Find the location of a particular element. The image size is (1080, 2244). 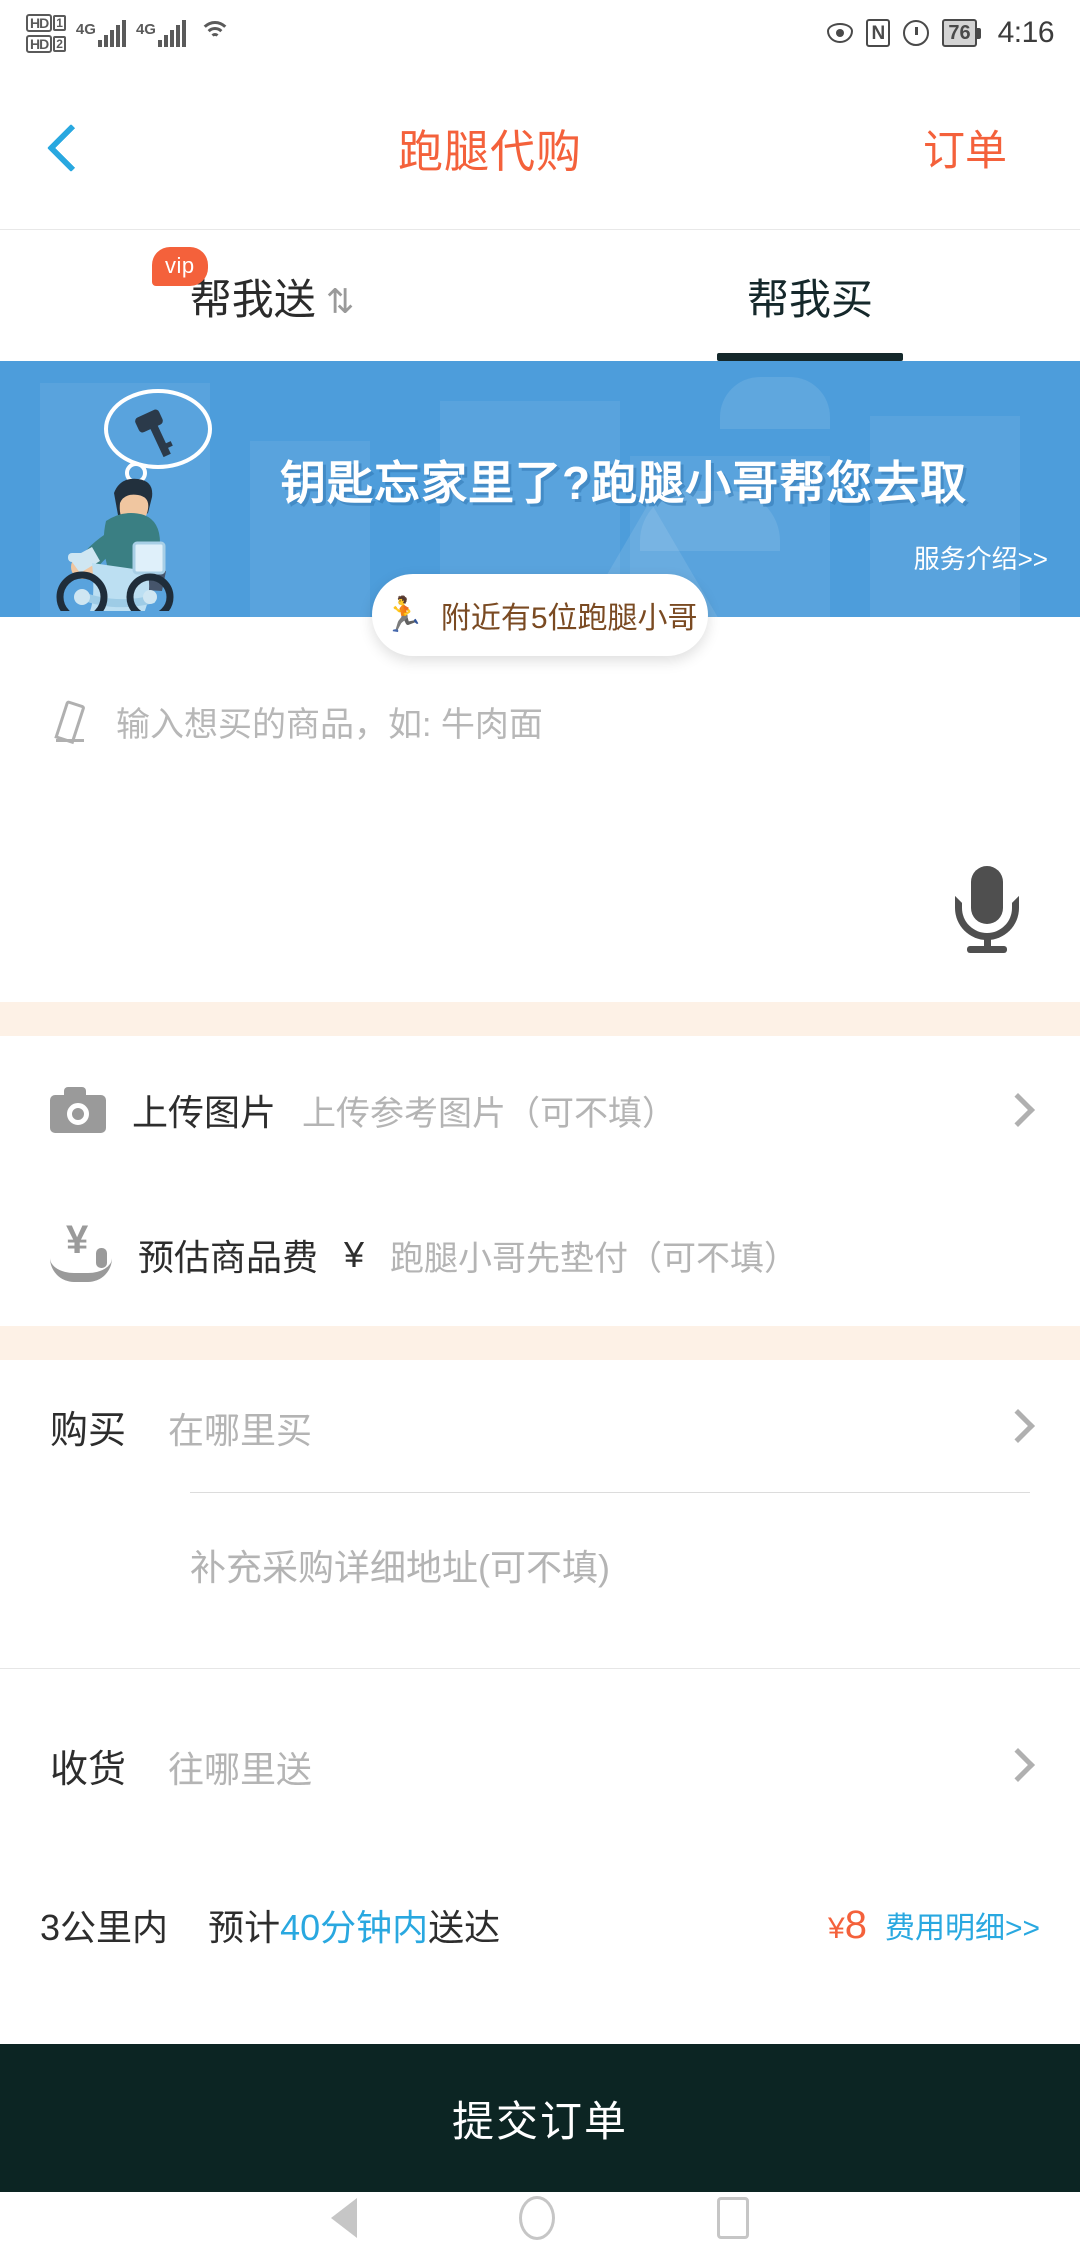

camera-icon is located at coordinates (78, 1110).